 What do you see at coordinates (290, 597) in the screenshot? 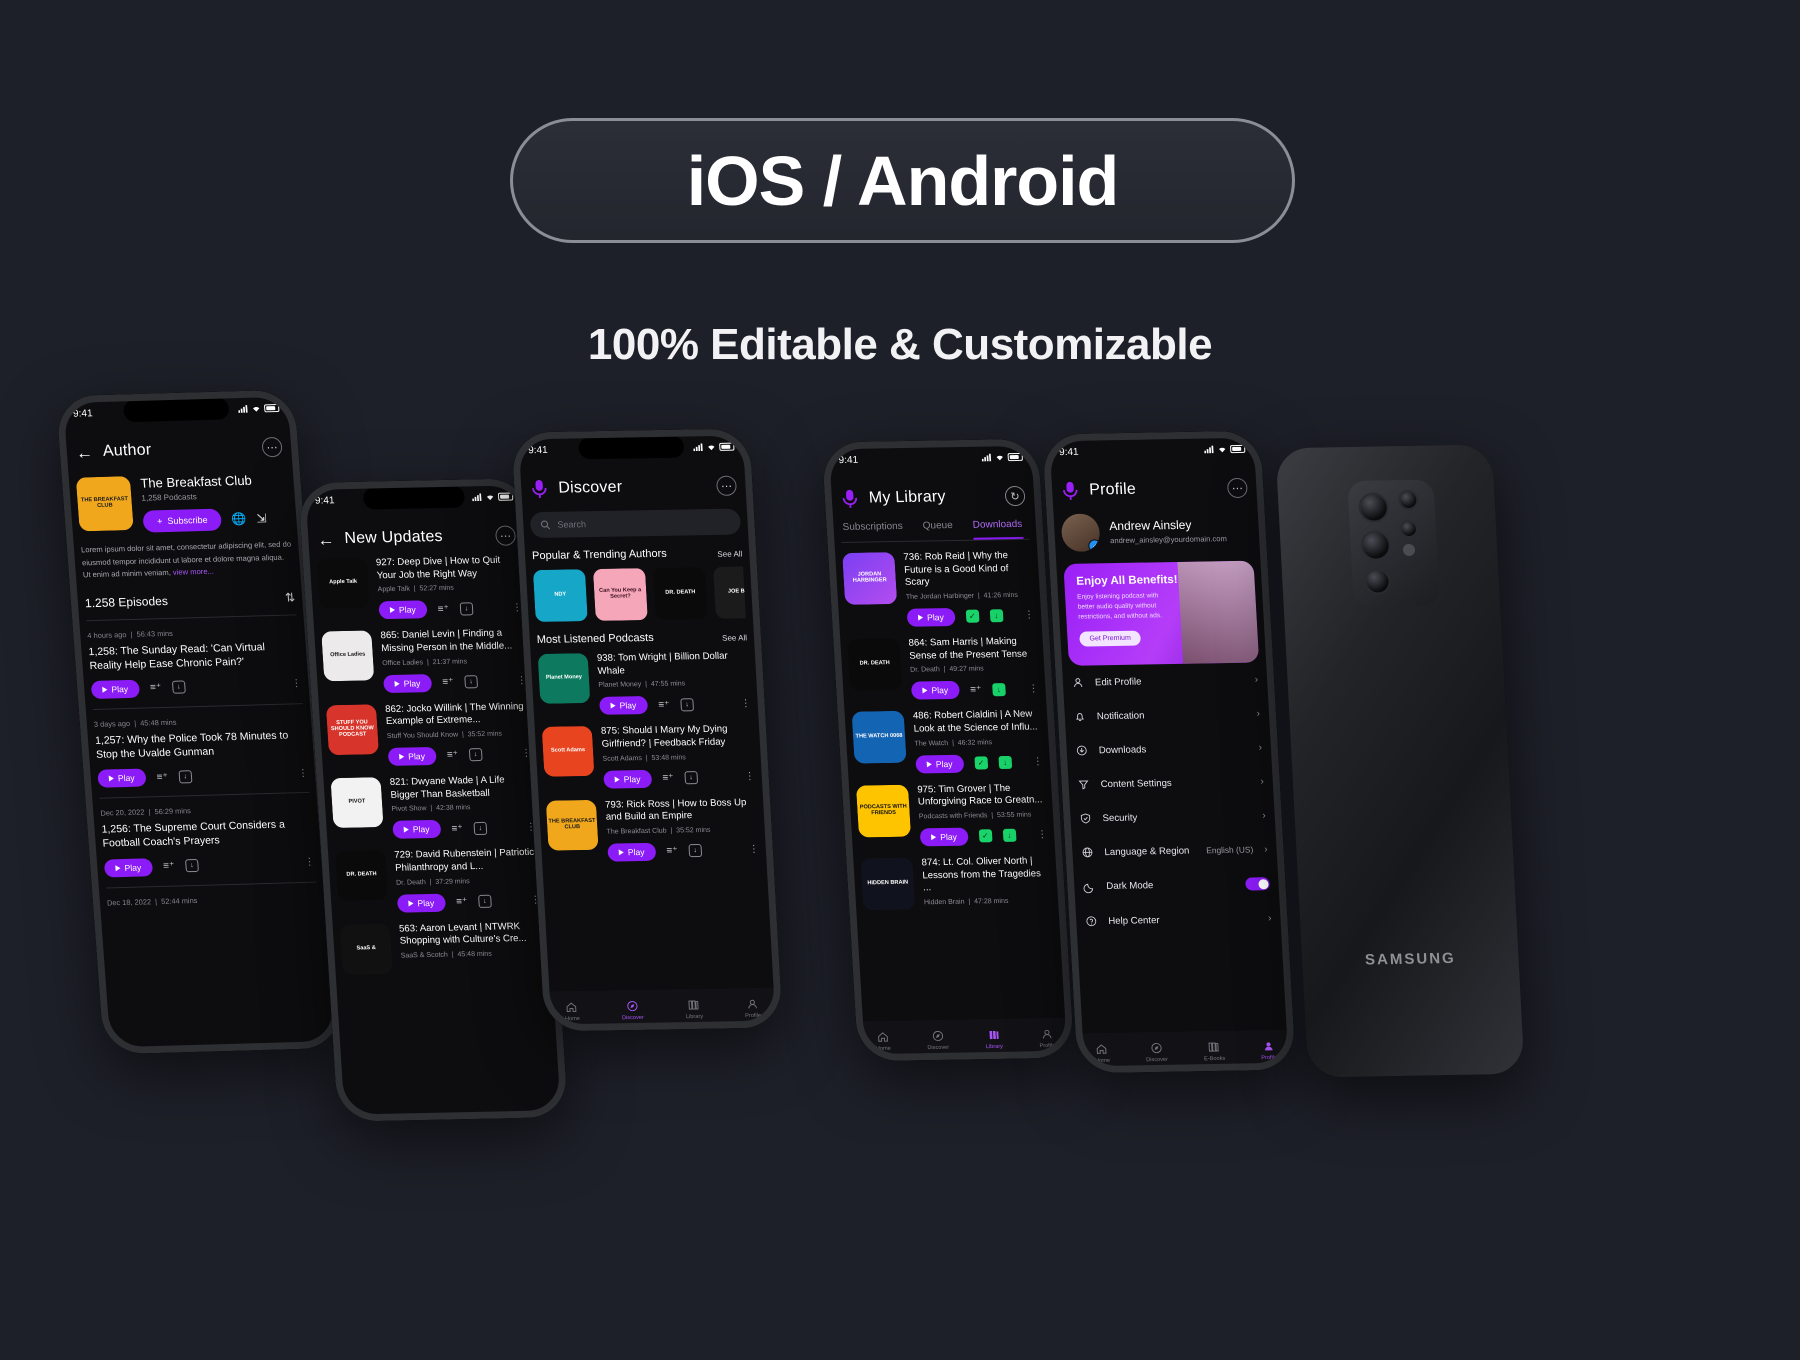
I see `sort-icon: ⇅` at bounding box center [290, 597].